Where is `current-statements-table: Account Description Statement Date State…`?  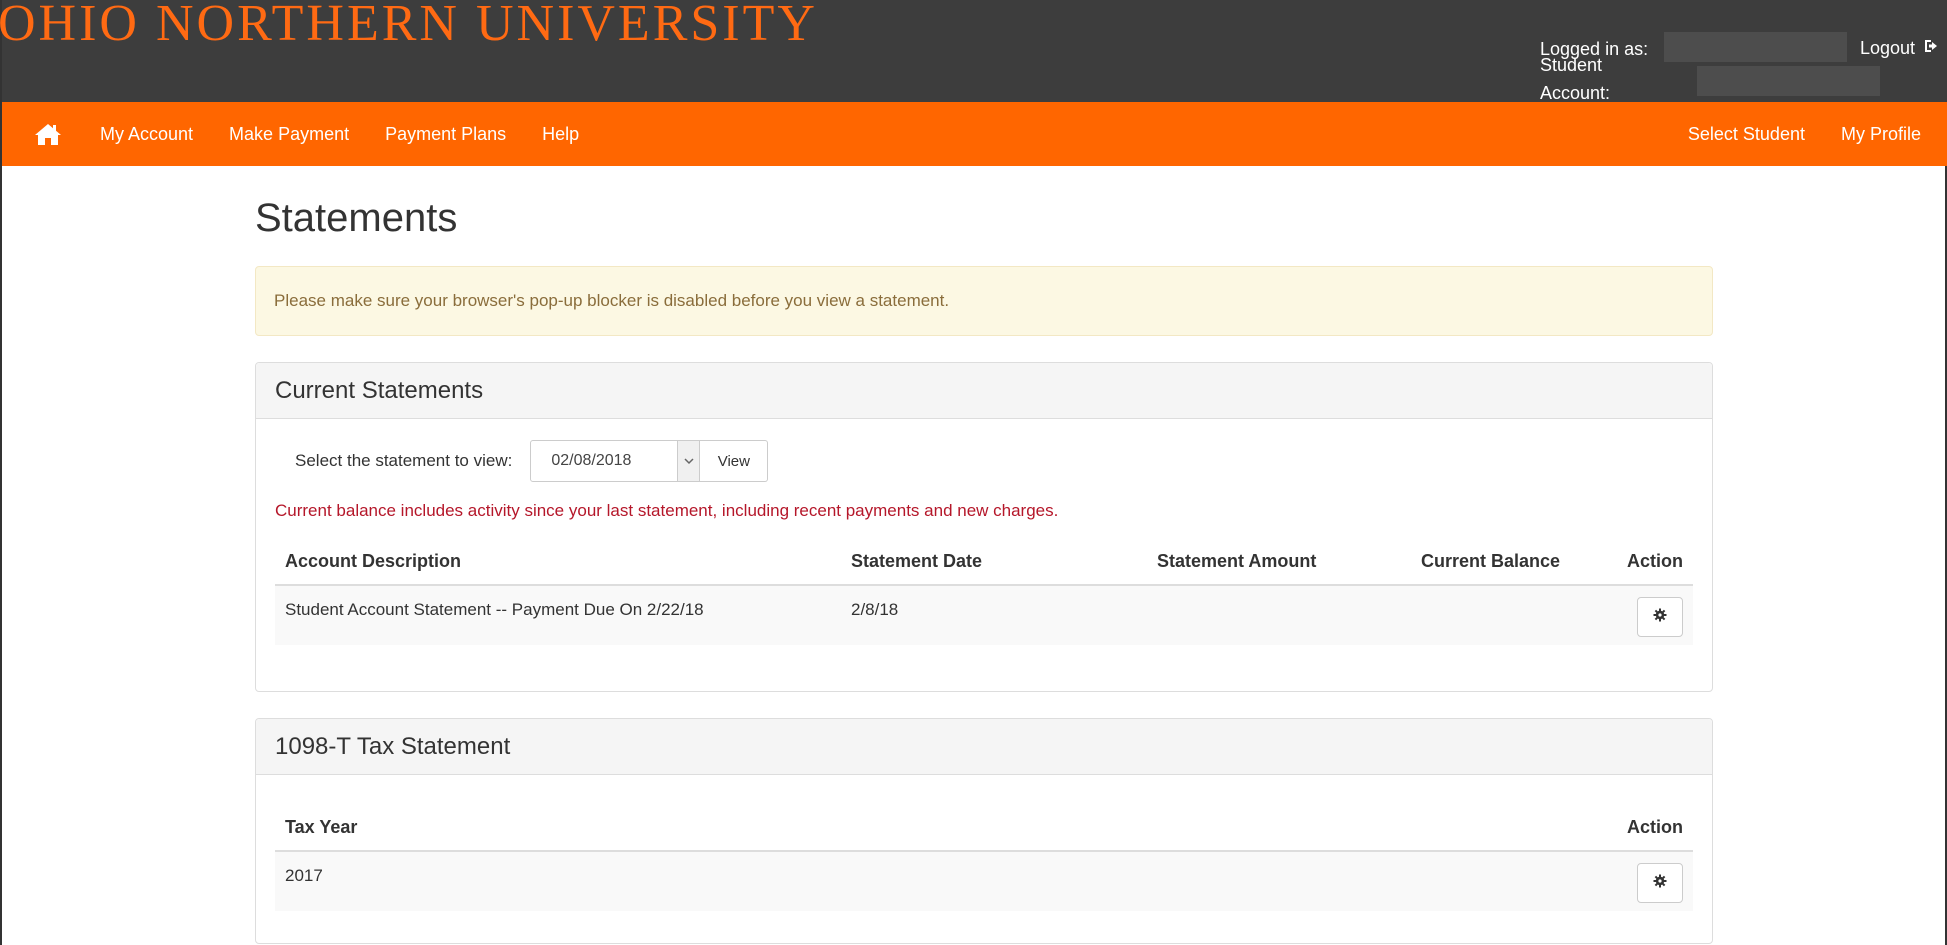
current-statements-table: Account Description Statement Date State… is located at coordinates (984, 592).